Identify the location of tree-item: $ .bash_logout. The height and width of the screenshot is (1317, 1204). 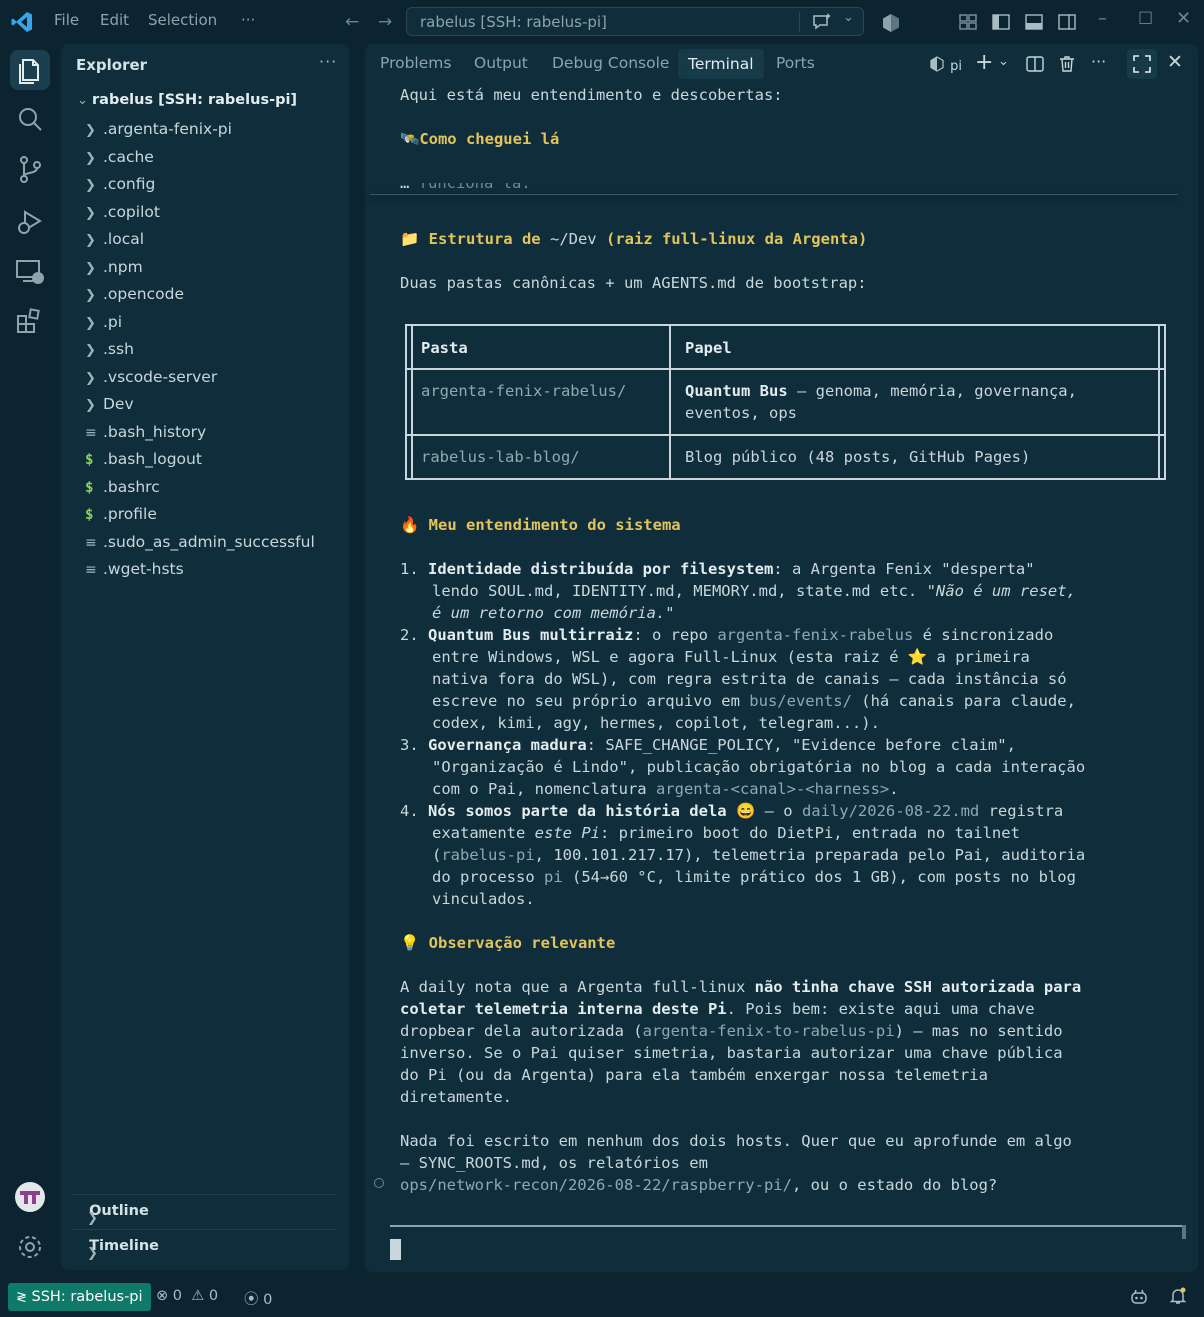
(143, 463).